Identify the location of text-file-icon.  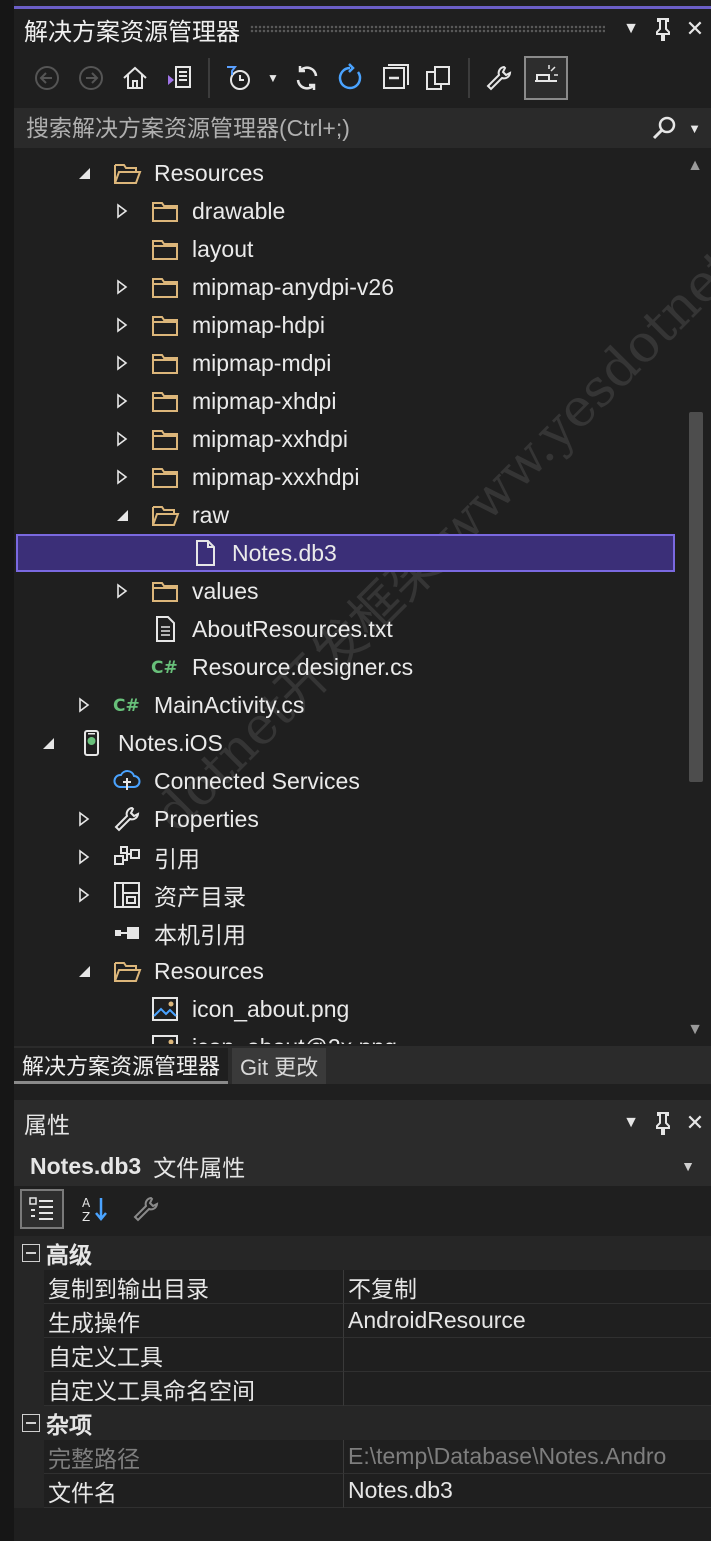
(165, 629).